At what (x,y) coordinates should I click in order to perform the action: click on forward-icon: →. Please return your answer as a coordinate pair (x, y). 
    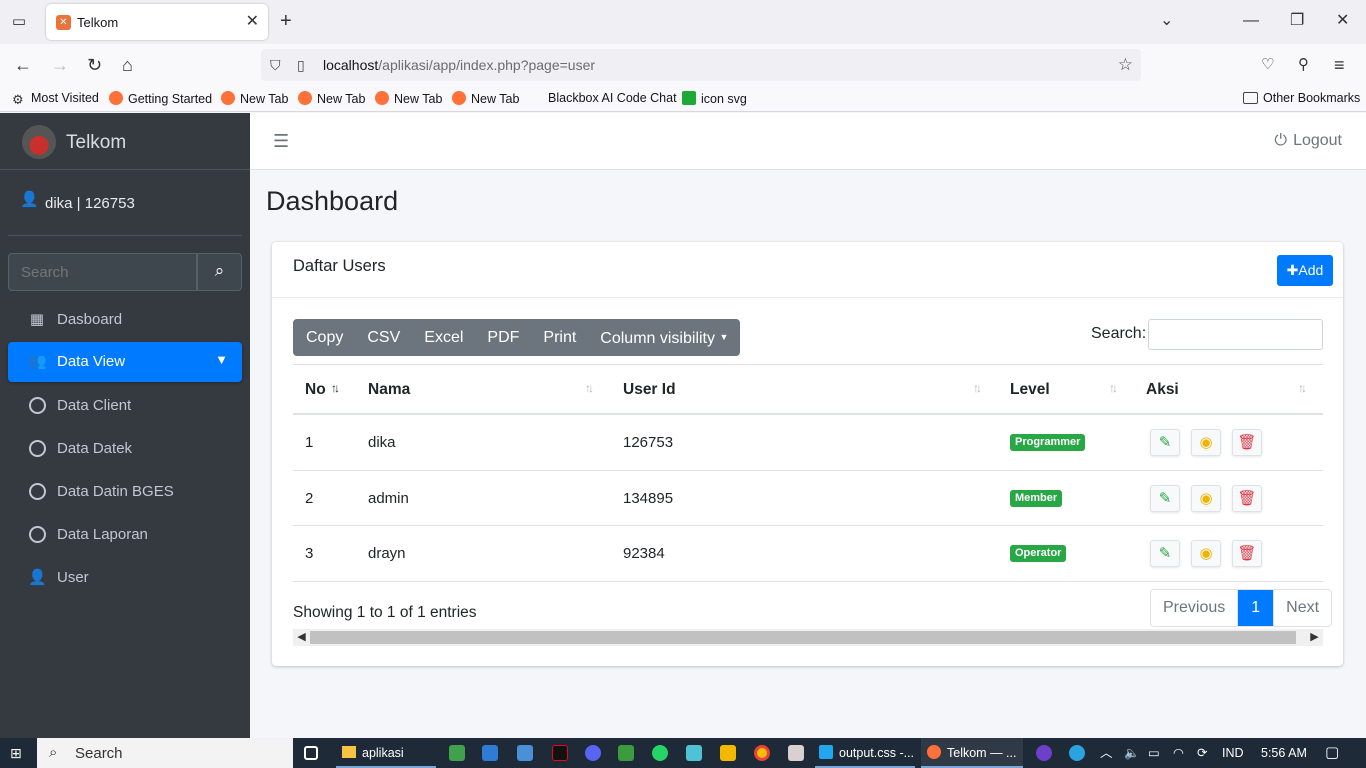
    Looking at the image, I should click on (60, 65).